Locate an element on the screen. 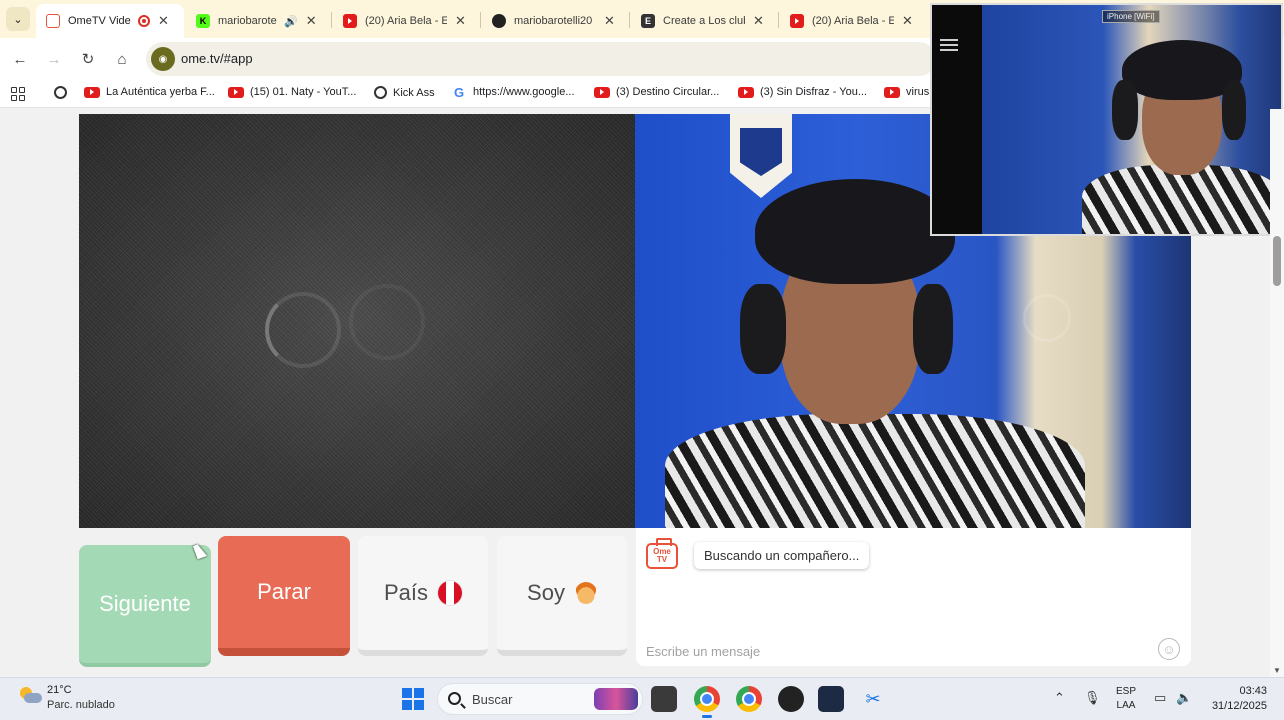 The height and width of the screenshot is (720, 1284). tab-kick: K mariobarote 🔊 ✕ is located at coordinates (258, 21).